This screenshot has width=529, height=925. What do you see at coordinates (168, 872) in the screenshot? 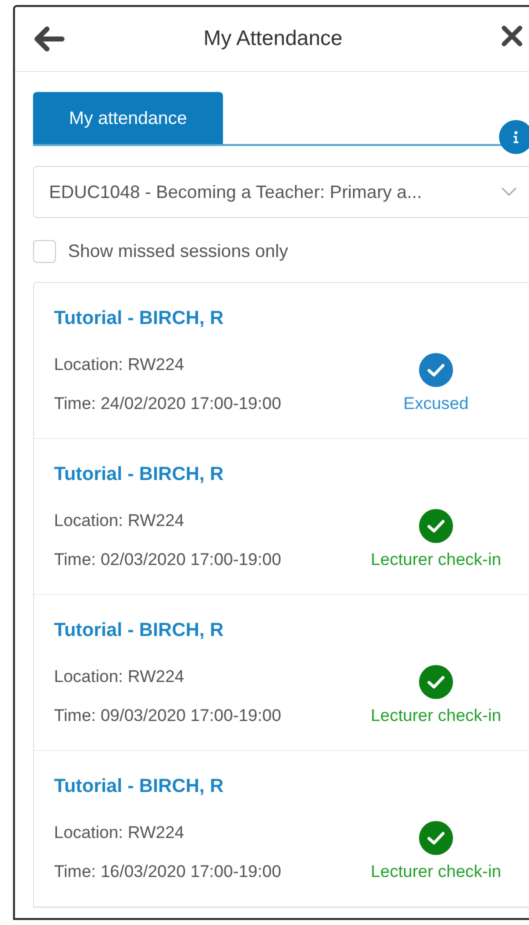
I see `time-text: Time: 16/03/2020 17:00-19:00` at bounding box center [168, 872].